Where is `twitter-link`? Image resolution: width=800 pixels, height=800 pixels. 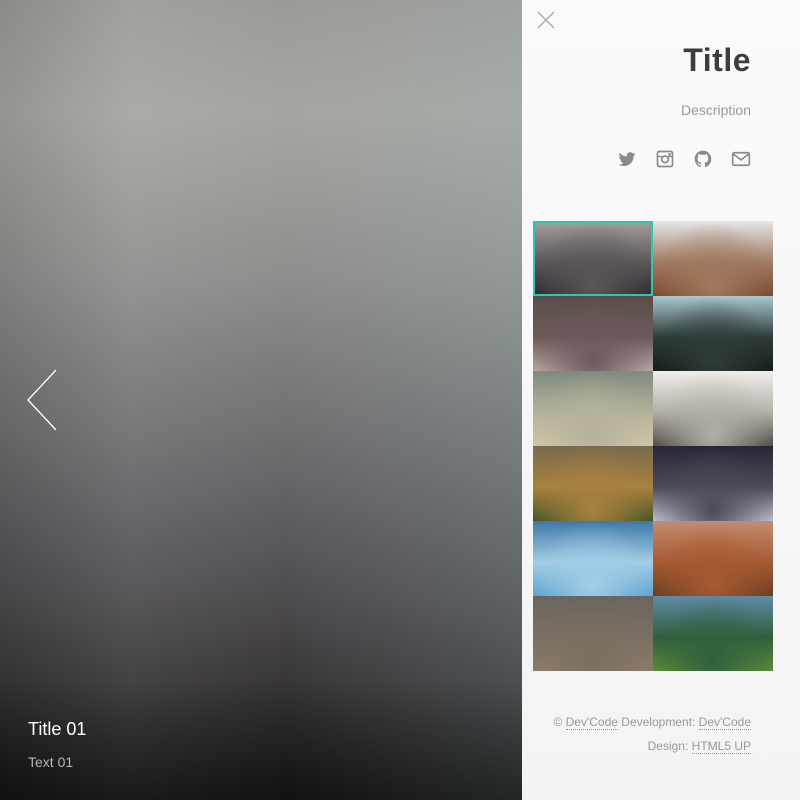 twitter-link is located at coordinates (627, 159).